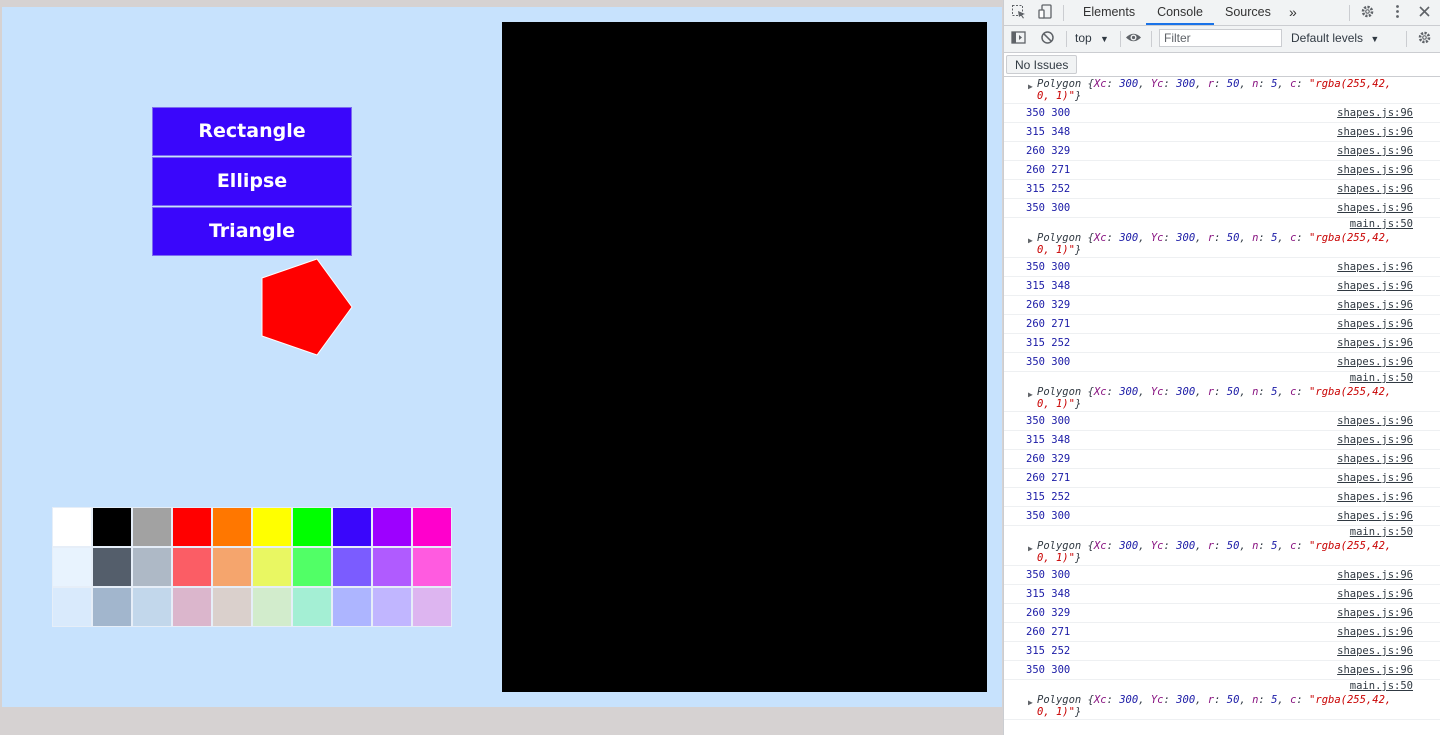  I want to click on pentagon-shape, so click(307, 307).